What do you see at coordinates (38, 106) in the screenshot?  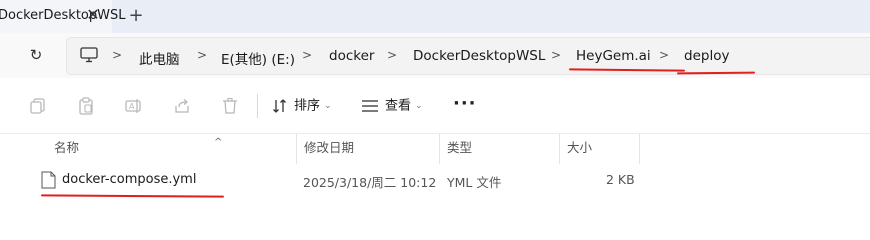 I see `copy-icon` at bounding box center [38, 106].